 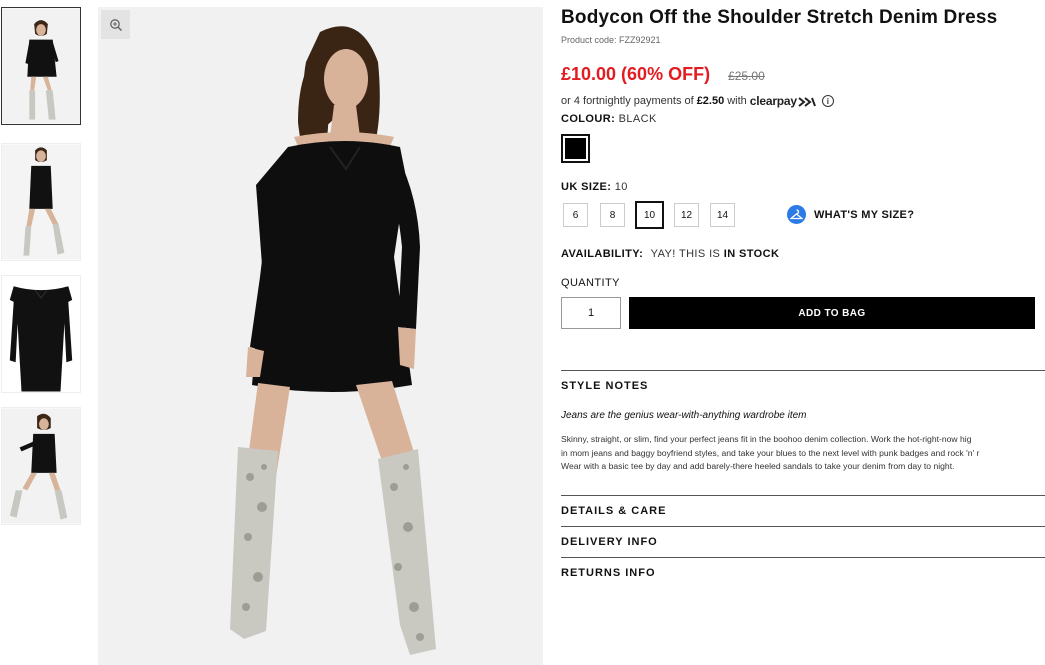 I want to click on size-row: UK SIZE: 10, so click(x=594, y=187).